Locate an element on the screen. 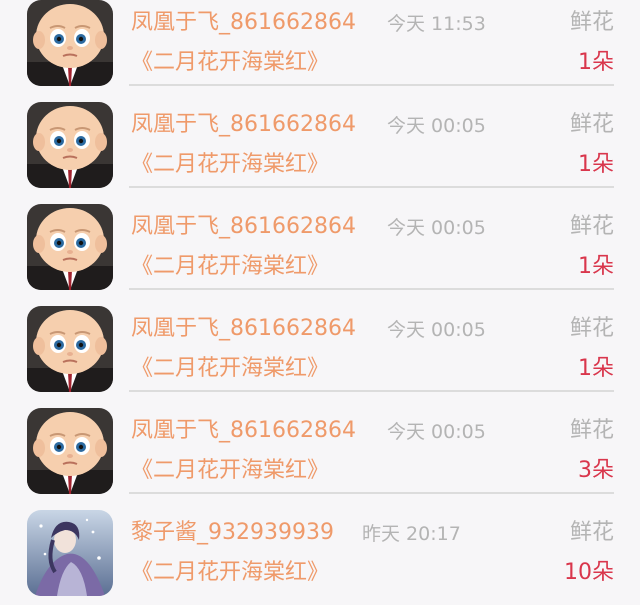  send-time: 昨天 20:17 is located at coordinates (411, 534).